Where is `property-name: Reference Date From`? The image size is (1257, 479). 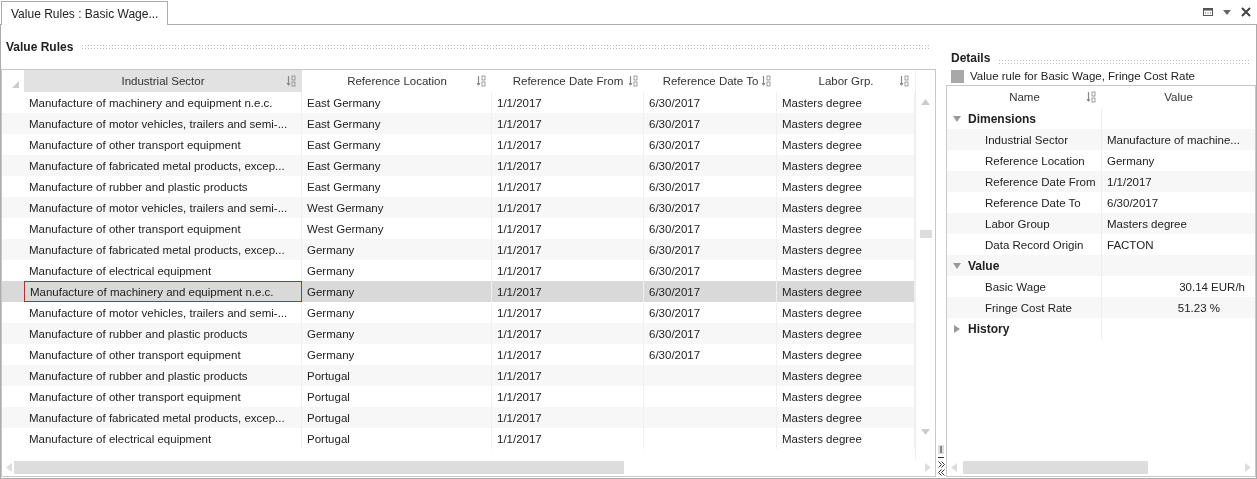
property-name: Reference Date From is located at coordinates (1024, 181).